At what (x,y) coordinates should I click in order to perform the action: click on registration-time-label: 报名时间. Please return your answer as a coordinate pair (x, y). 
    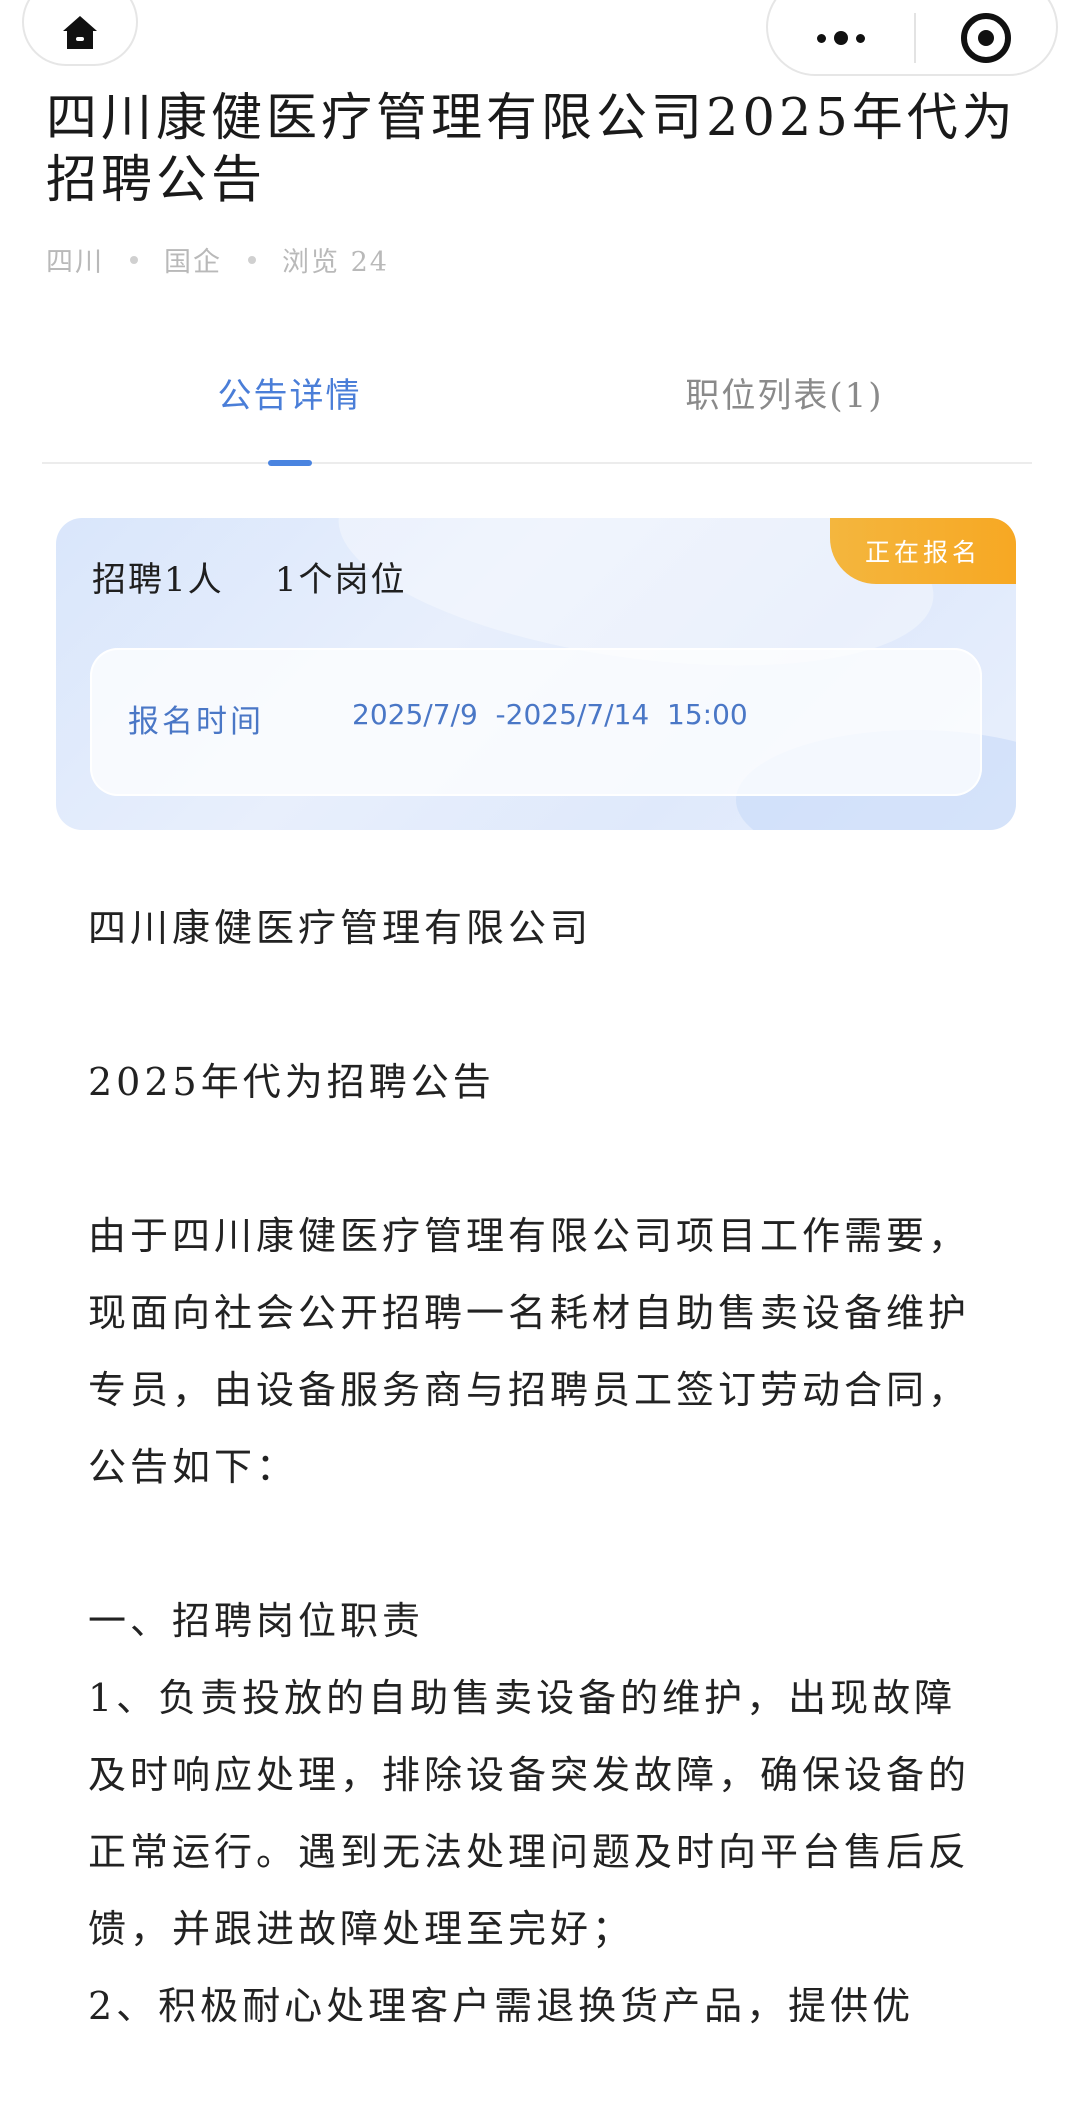
    Looking at the image, I should click on (196, 722).